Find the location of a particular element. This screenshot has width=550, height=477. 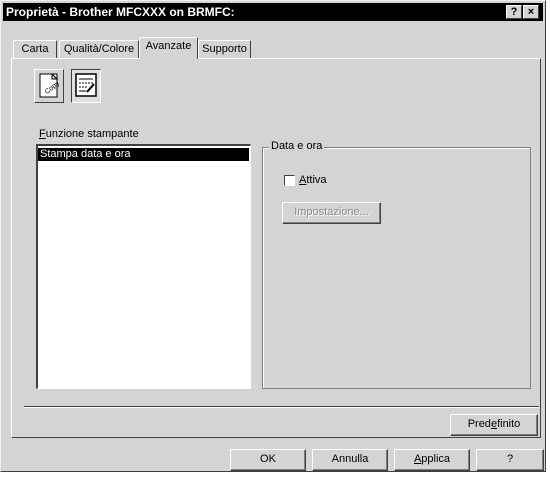

copy-mode-button: Copy is located at coordinates (49, 86).